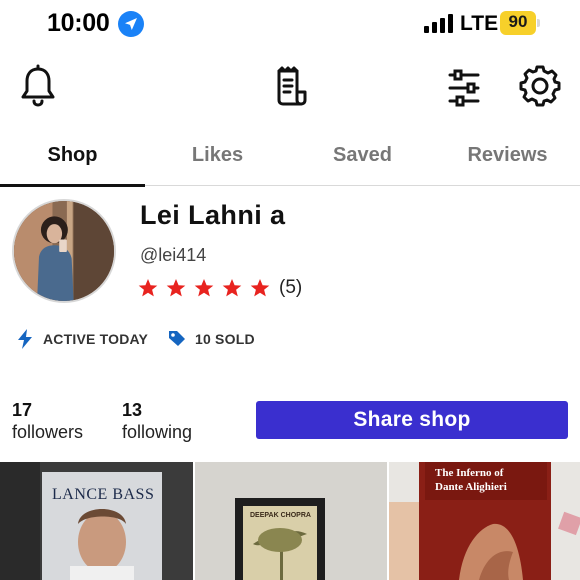 The height and width of the screenshot is (580, 580). I want to click on battery-icon: 90, so click(520, 23).